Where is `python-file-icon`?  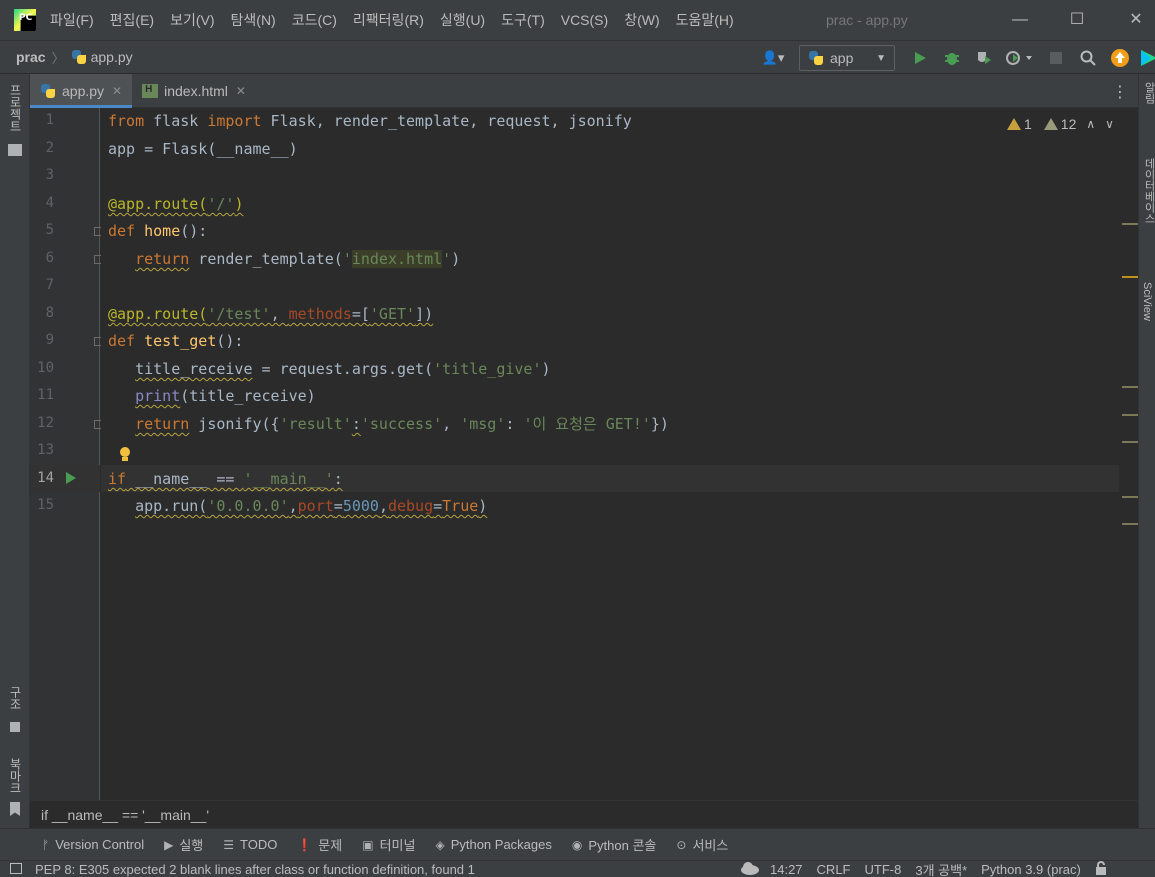
python-file-icon is located at coordinates (48, 91).